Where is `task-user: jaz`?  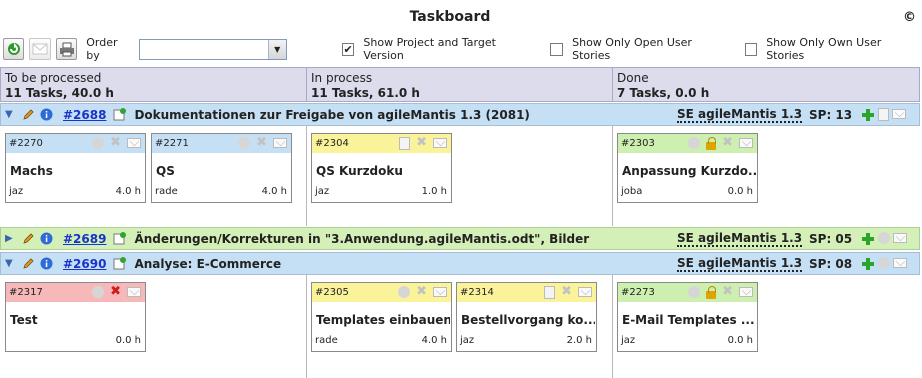 task-user: jaz is located at coordinates (628, 340).